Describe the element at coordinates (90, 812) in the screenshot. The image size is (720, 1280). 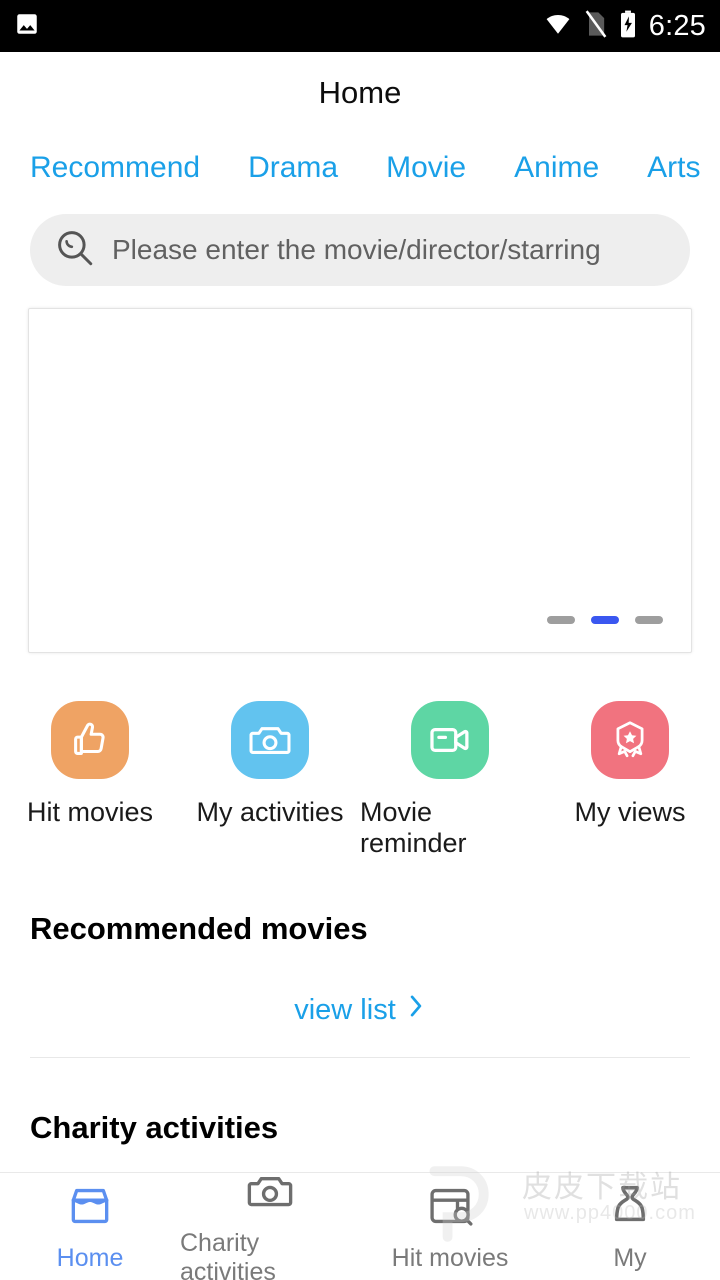
I see `quick-action-label: Hit movies` at that location.